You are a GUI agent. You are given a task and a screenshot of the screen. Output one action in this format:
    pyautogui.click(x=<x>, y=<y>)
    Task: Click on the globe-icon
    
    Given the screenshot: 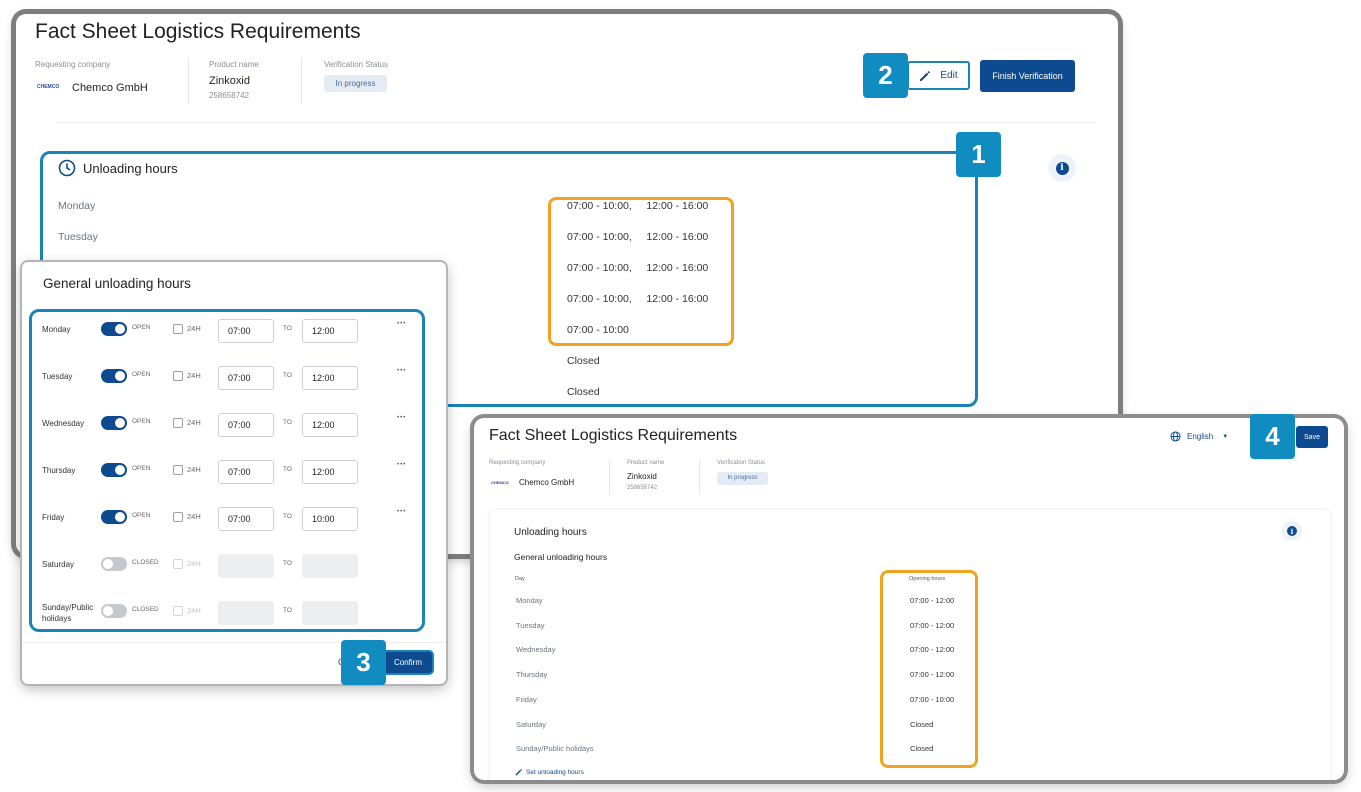 What is the action you would take?
    pyautogui.click(x=1175, y=436)
    